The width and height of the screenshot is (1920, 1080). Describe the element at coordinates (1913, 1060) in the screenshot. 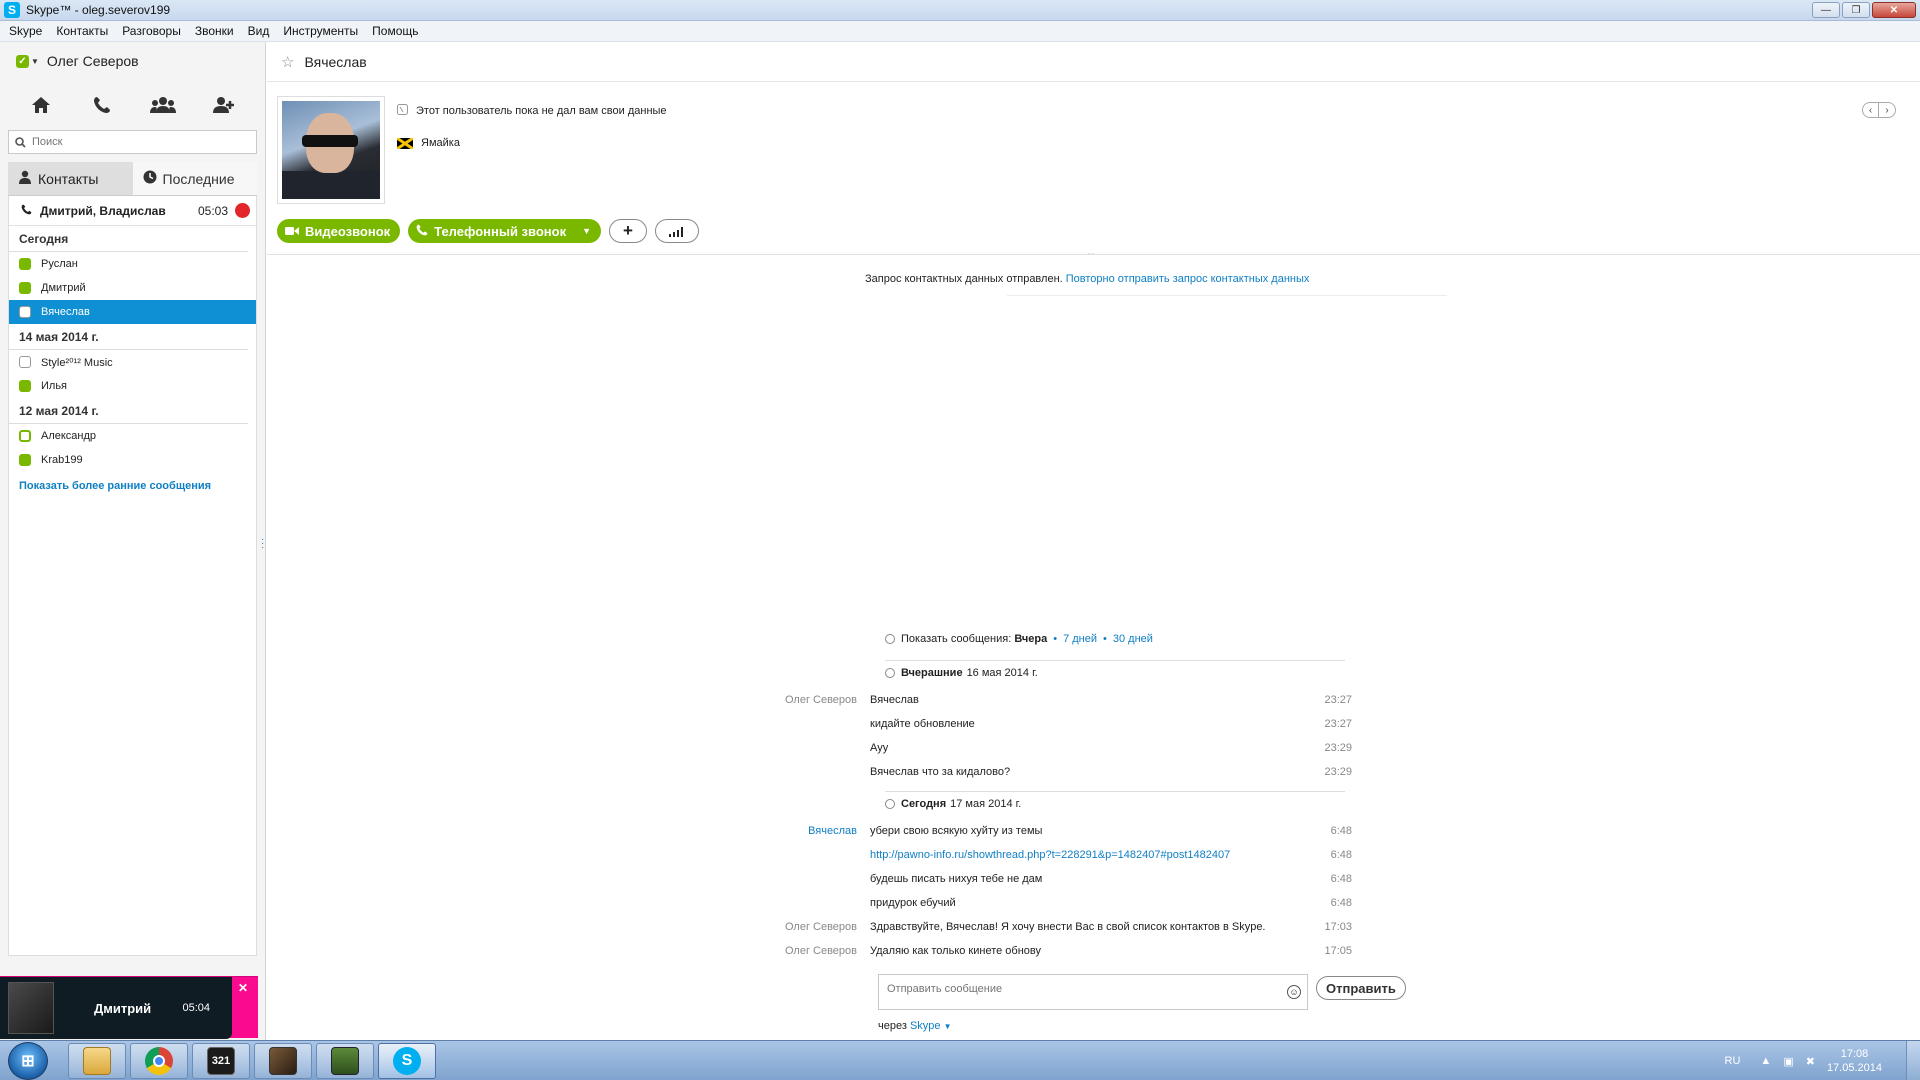

I see `show-desktop-button` at that location.